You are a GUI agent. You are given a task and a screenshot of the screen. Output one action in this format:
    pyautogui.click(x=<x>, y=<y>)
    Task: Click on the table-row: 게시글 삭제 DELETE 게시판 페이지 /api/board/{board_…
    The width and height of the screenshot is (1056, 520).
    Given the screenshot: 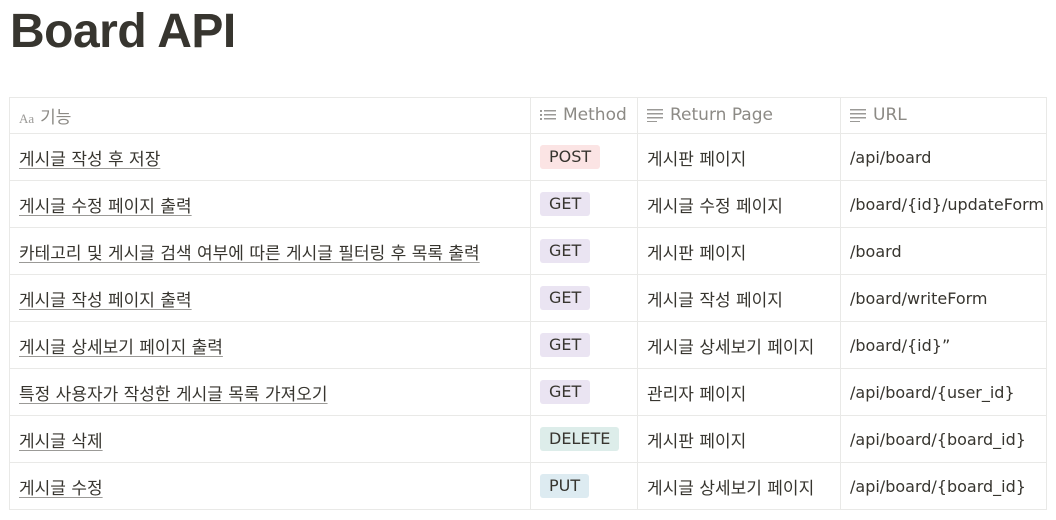 What is the action you would take?
    pyautogui.click(x=528, y=439)
    